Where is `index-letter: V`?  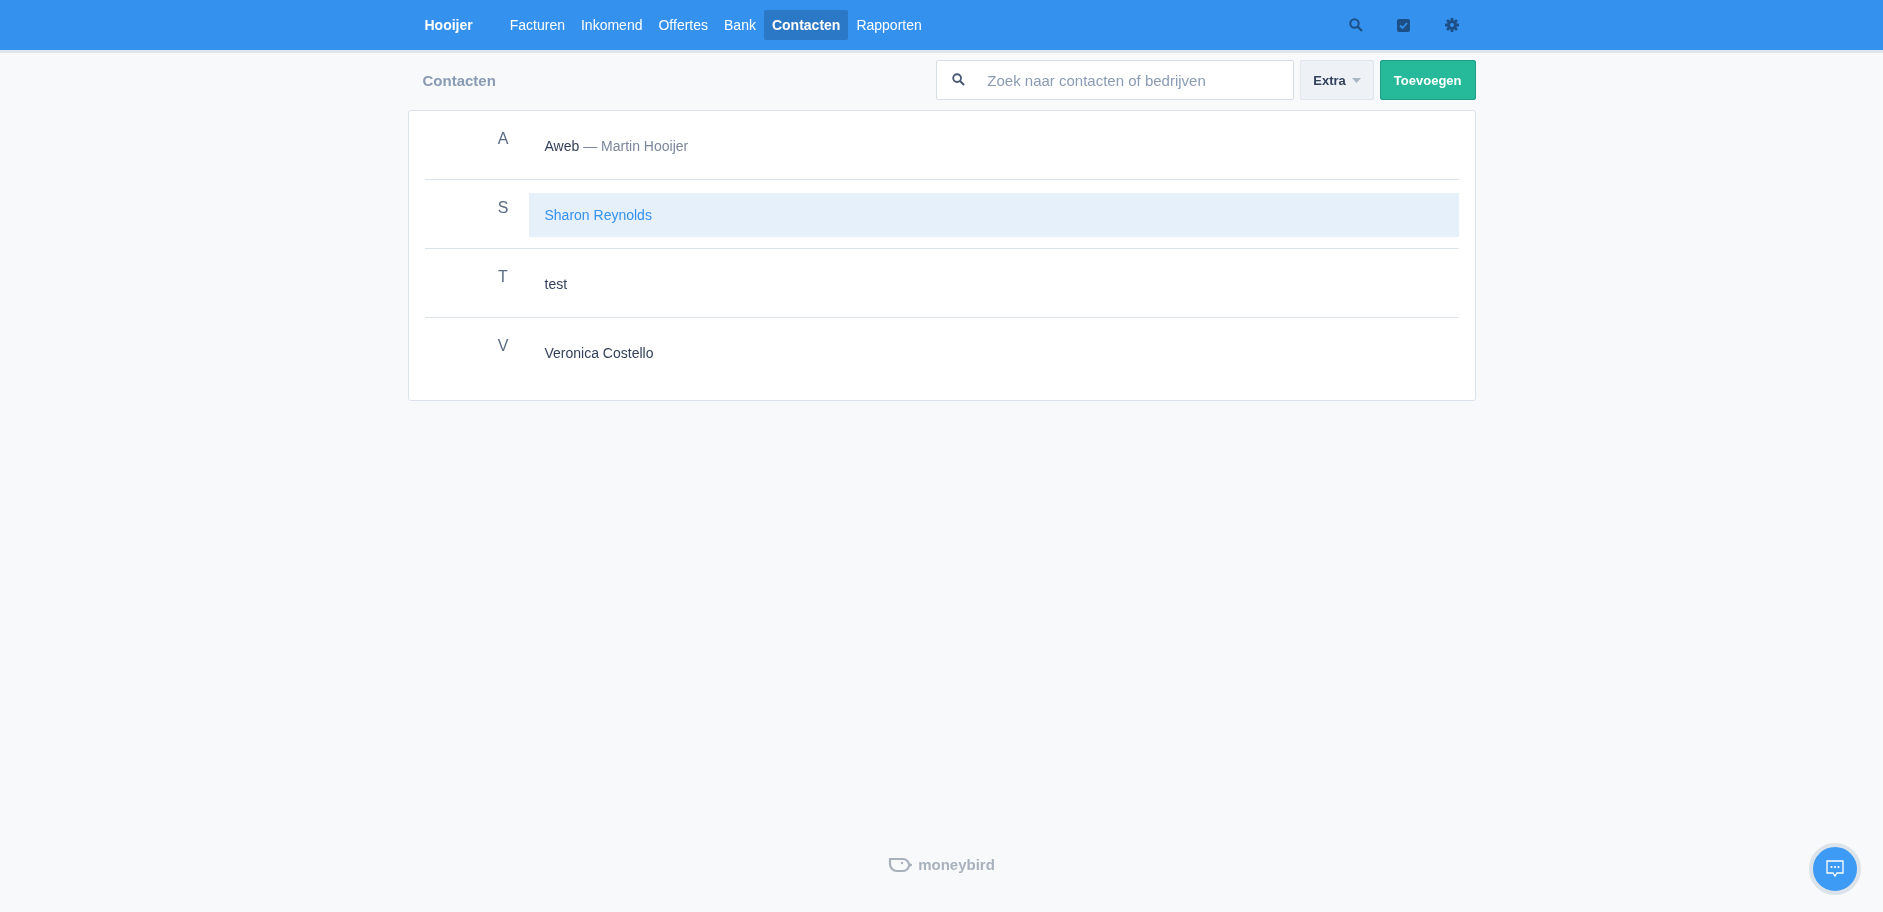
index-letter: V is located at coordinates (503, 346).